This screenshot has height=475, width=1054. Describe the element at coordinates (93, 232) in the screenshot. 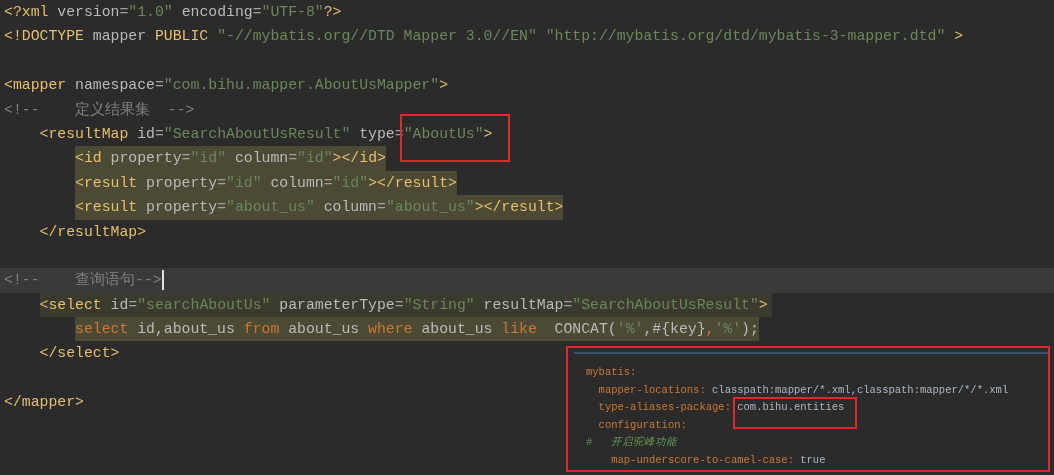

I see `code-token: </resultMap>` at that location.